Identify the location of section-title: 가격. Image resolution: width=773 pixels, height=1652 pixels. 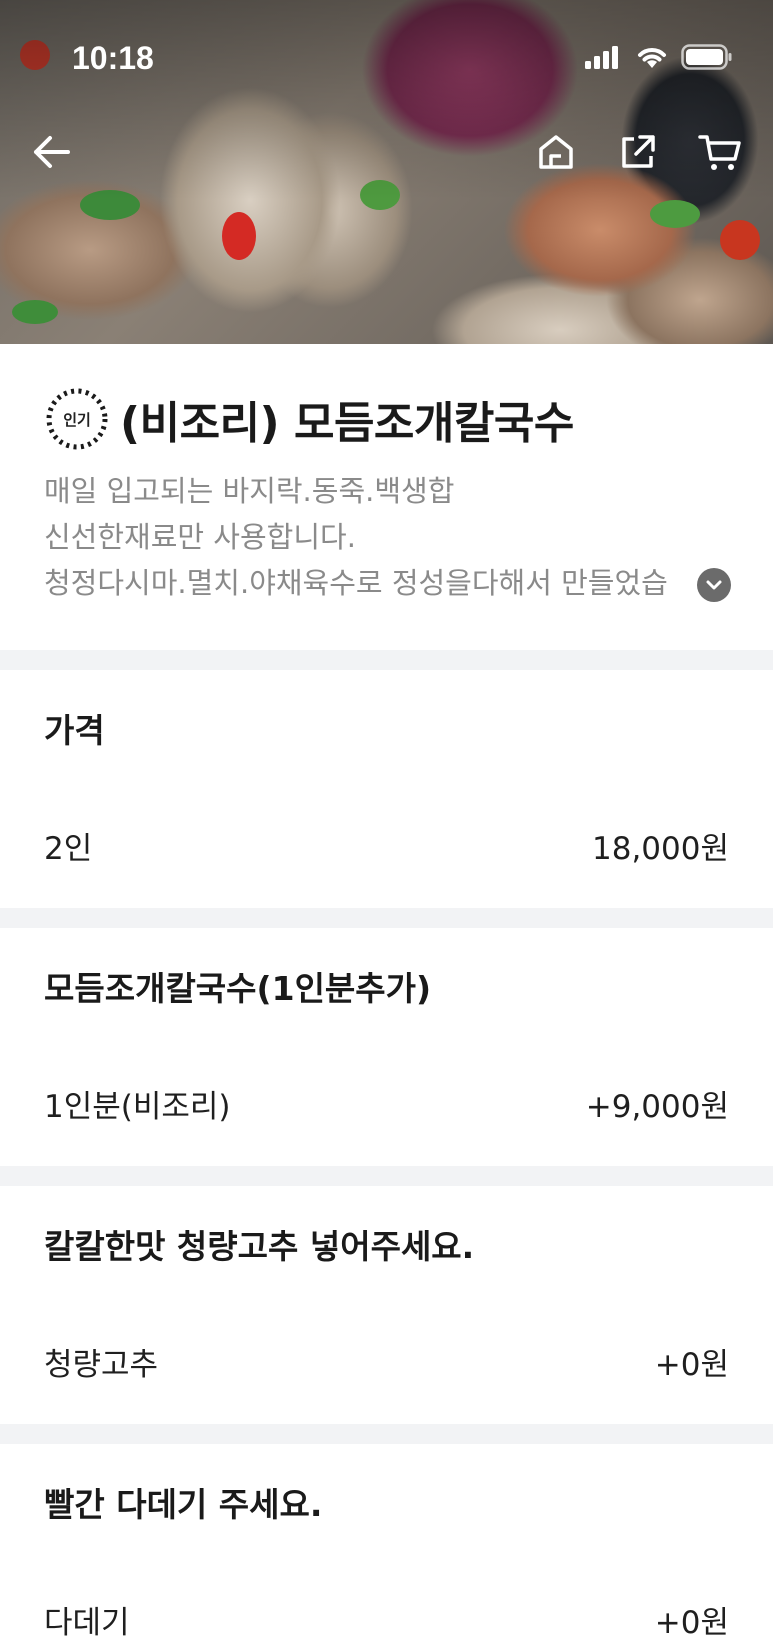
(74, 730).